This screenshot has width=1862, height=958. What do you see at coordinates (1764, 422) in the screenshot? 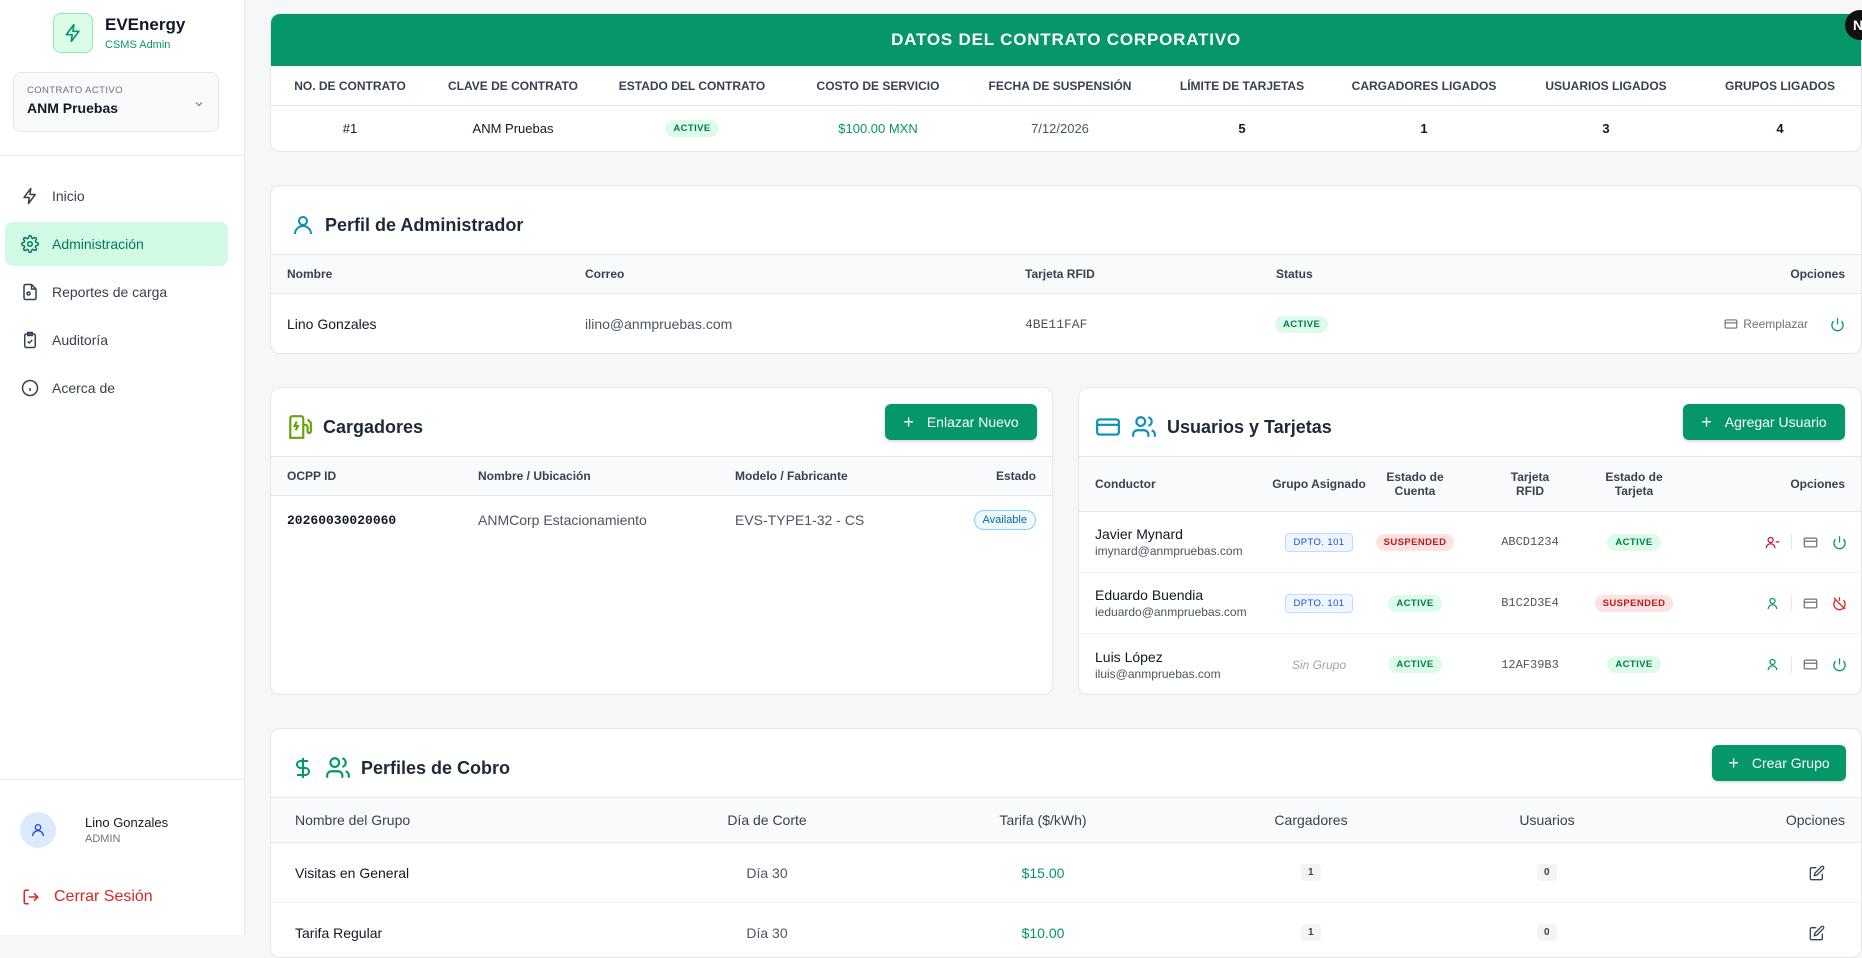
I see `add-user-button: + Agregar Usuario` at bounding box center [1764, 422].